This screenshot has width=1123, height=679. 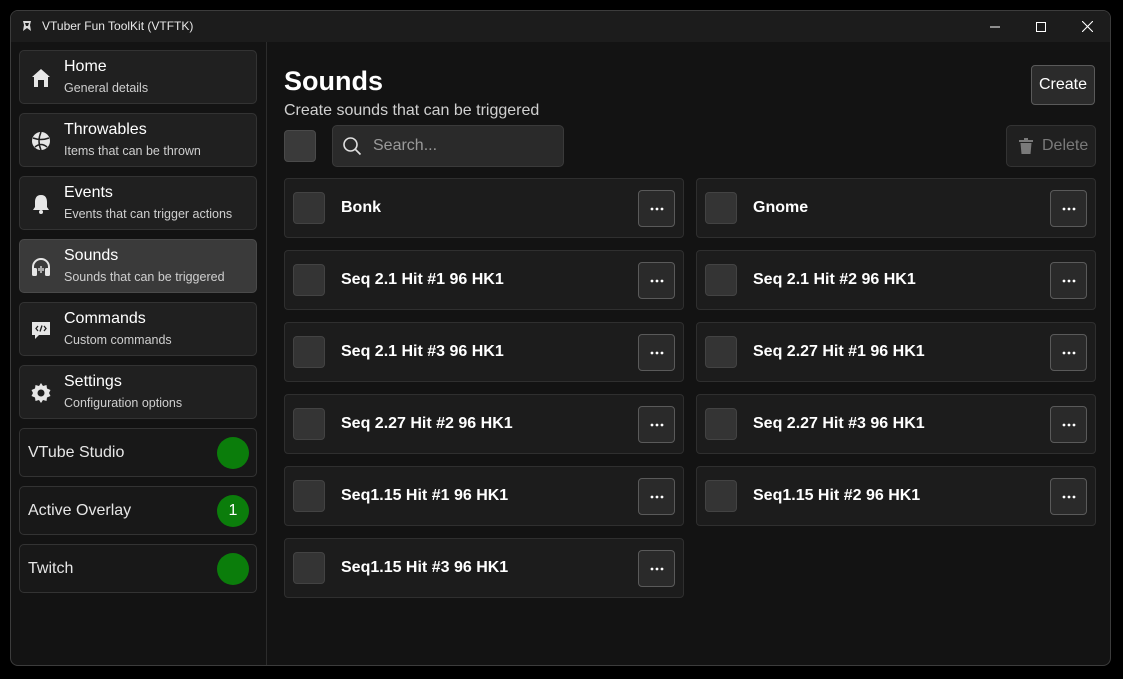 I want to click on sound-card: Bonk, so click(x=484, y=208).